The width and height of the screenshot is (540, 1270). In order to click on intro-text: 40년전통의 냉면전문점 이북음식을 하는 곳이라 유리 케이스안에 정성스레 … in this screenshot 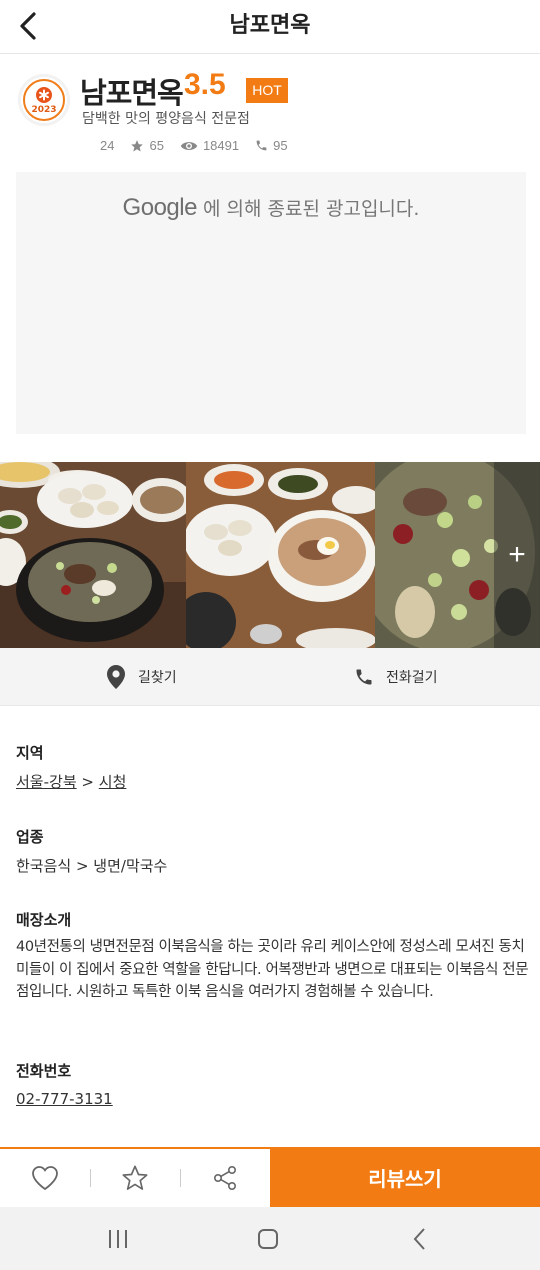, I will do `click(272, 969)`.